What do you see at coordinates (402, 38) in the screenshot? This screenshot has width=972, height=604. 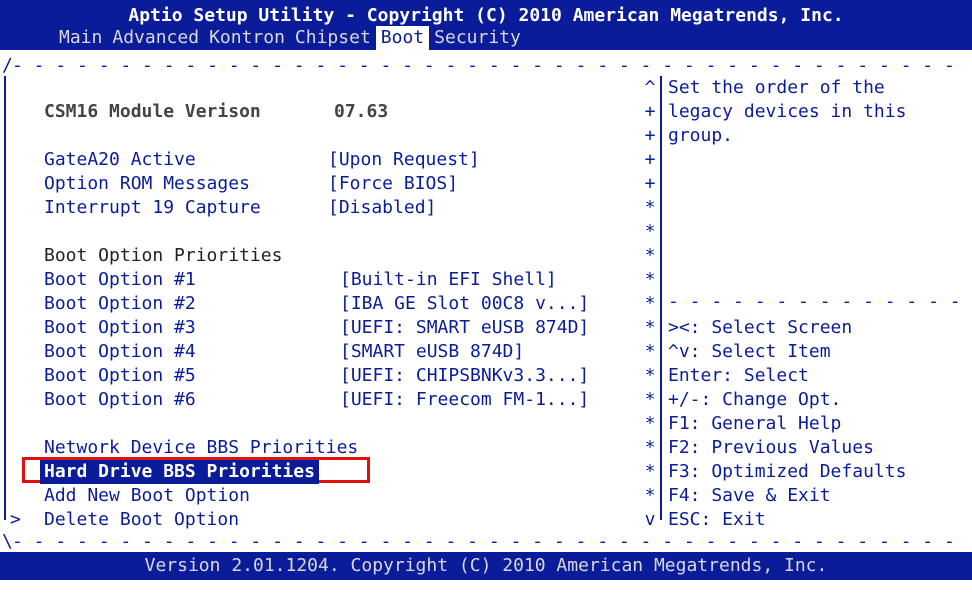 I see `tab-boot: Boot` at bounding box center [402, 38].